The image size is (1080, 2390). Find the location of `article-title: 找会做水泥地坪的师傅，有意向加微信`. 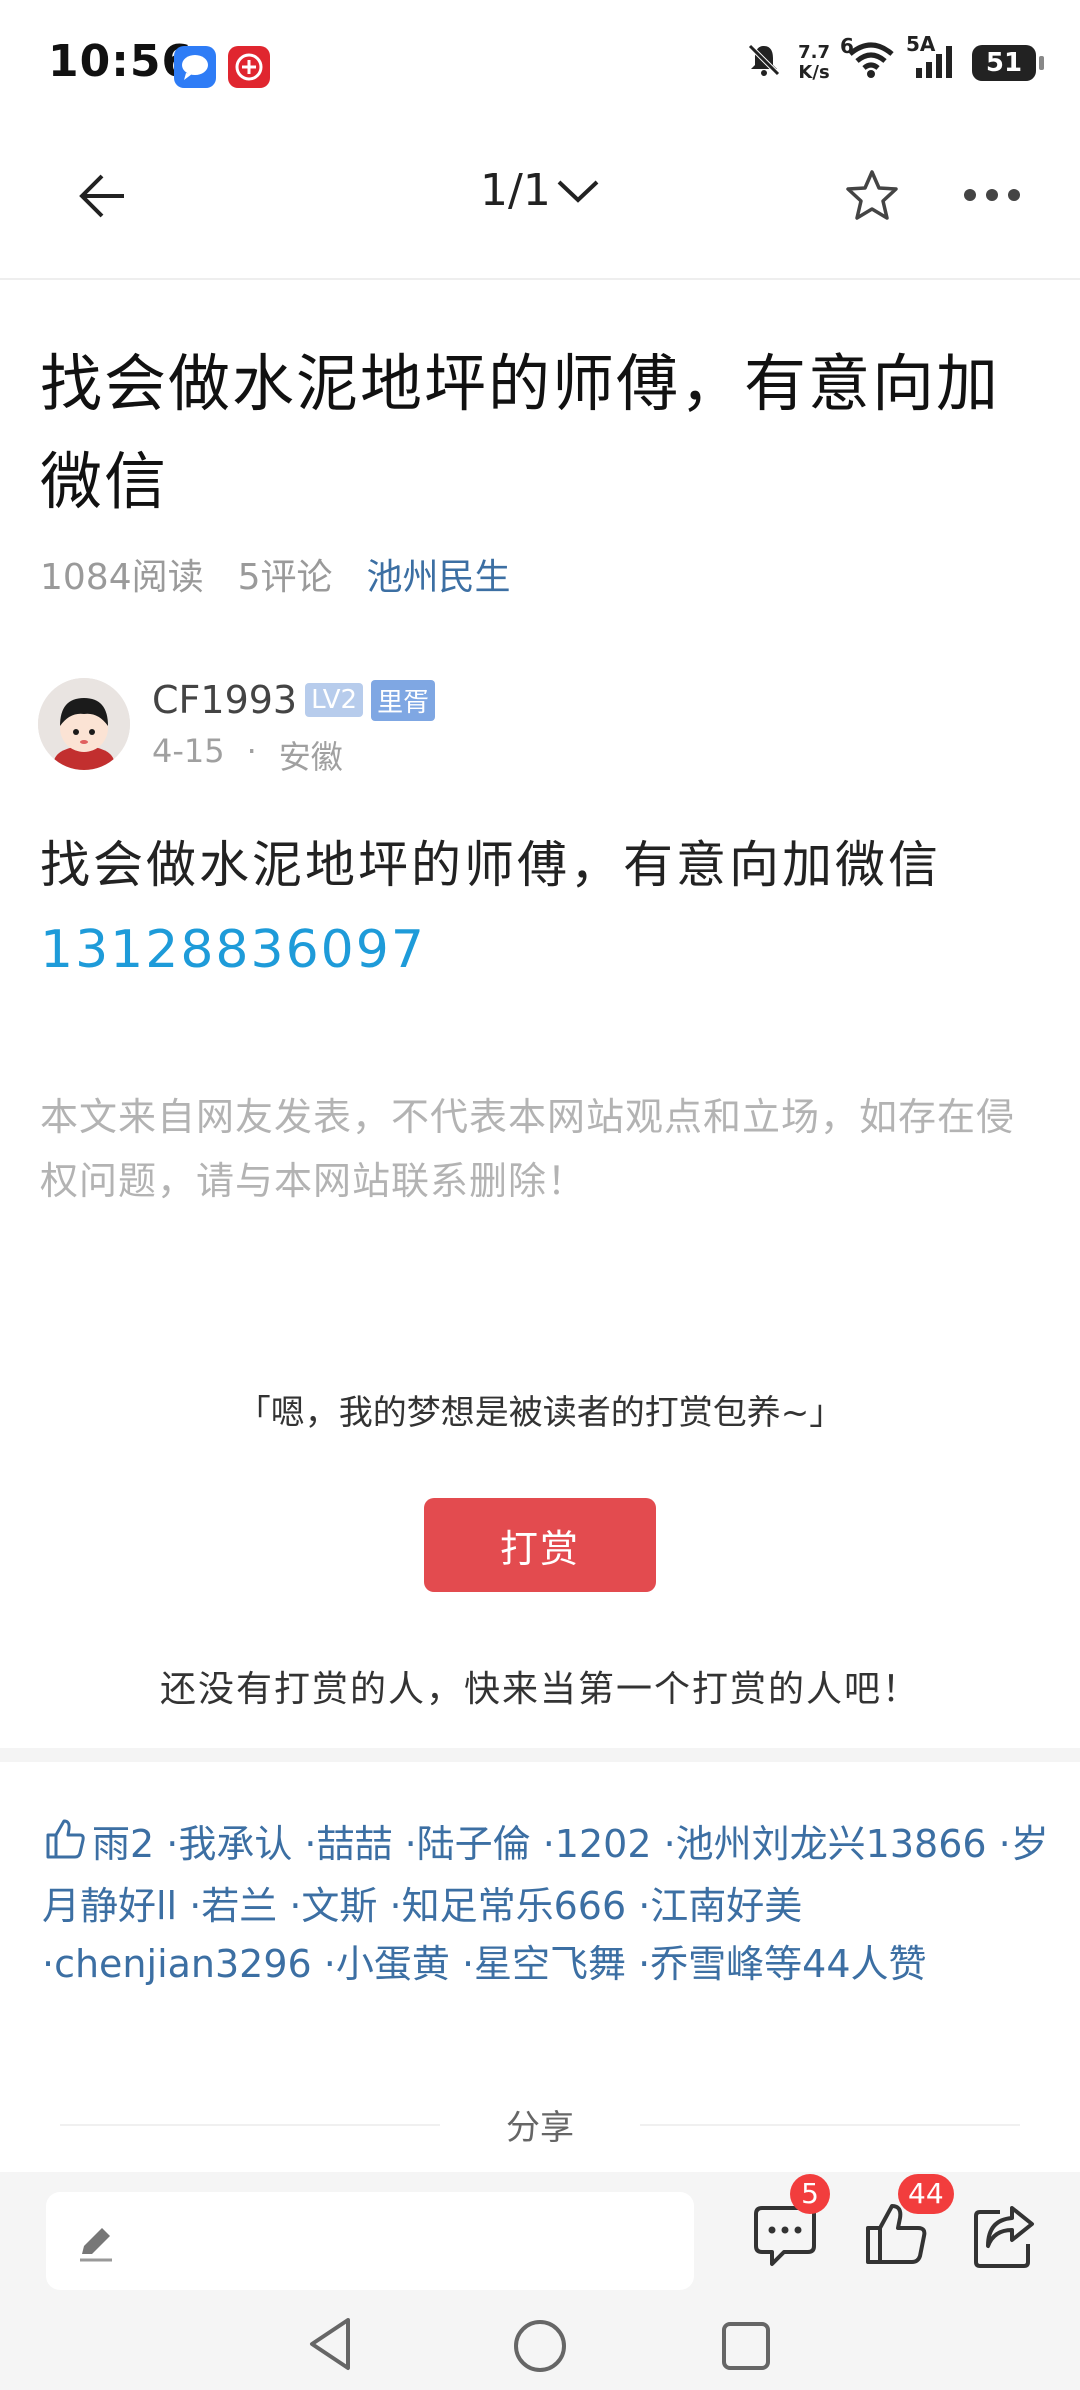

article-title: 找会做水泥地坪的师傅，有意向加微信 is located at coordinates (520, 432).